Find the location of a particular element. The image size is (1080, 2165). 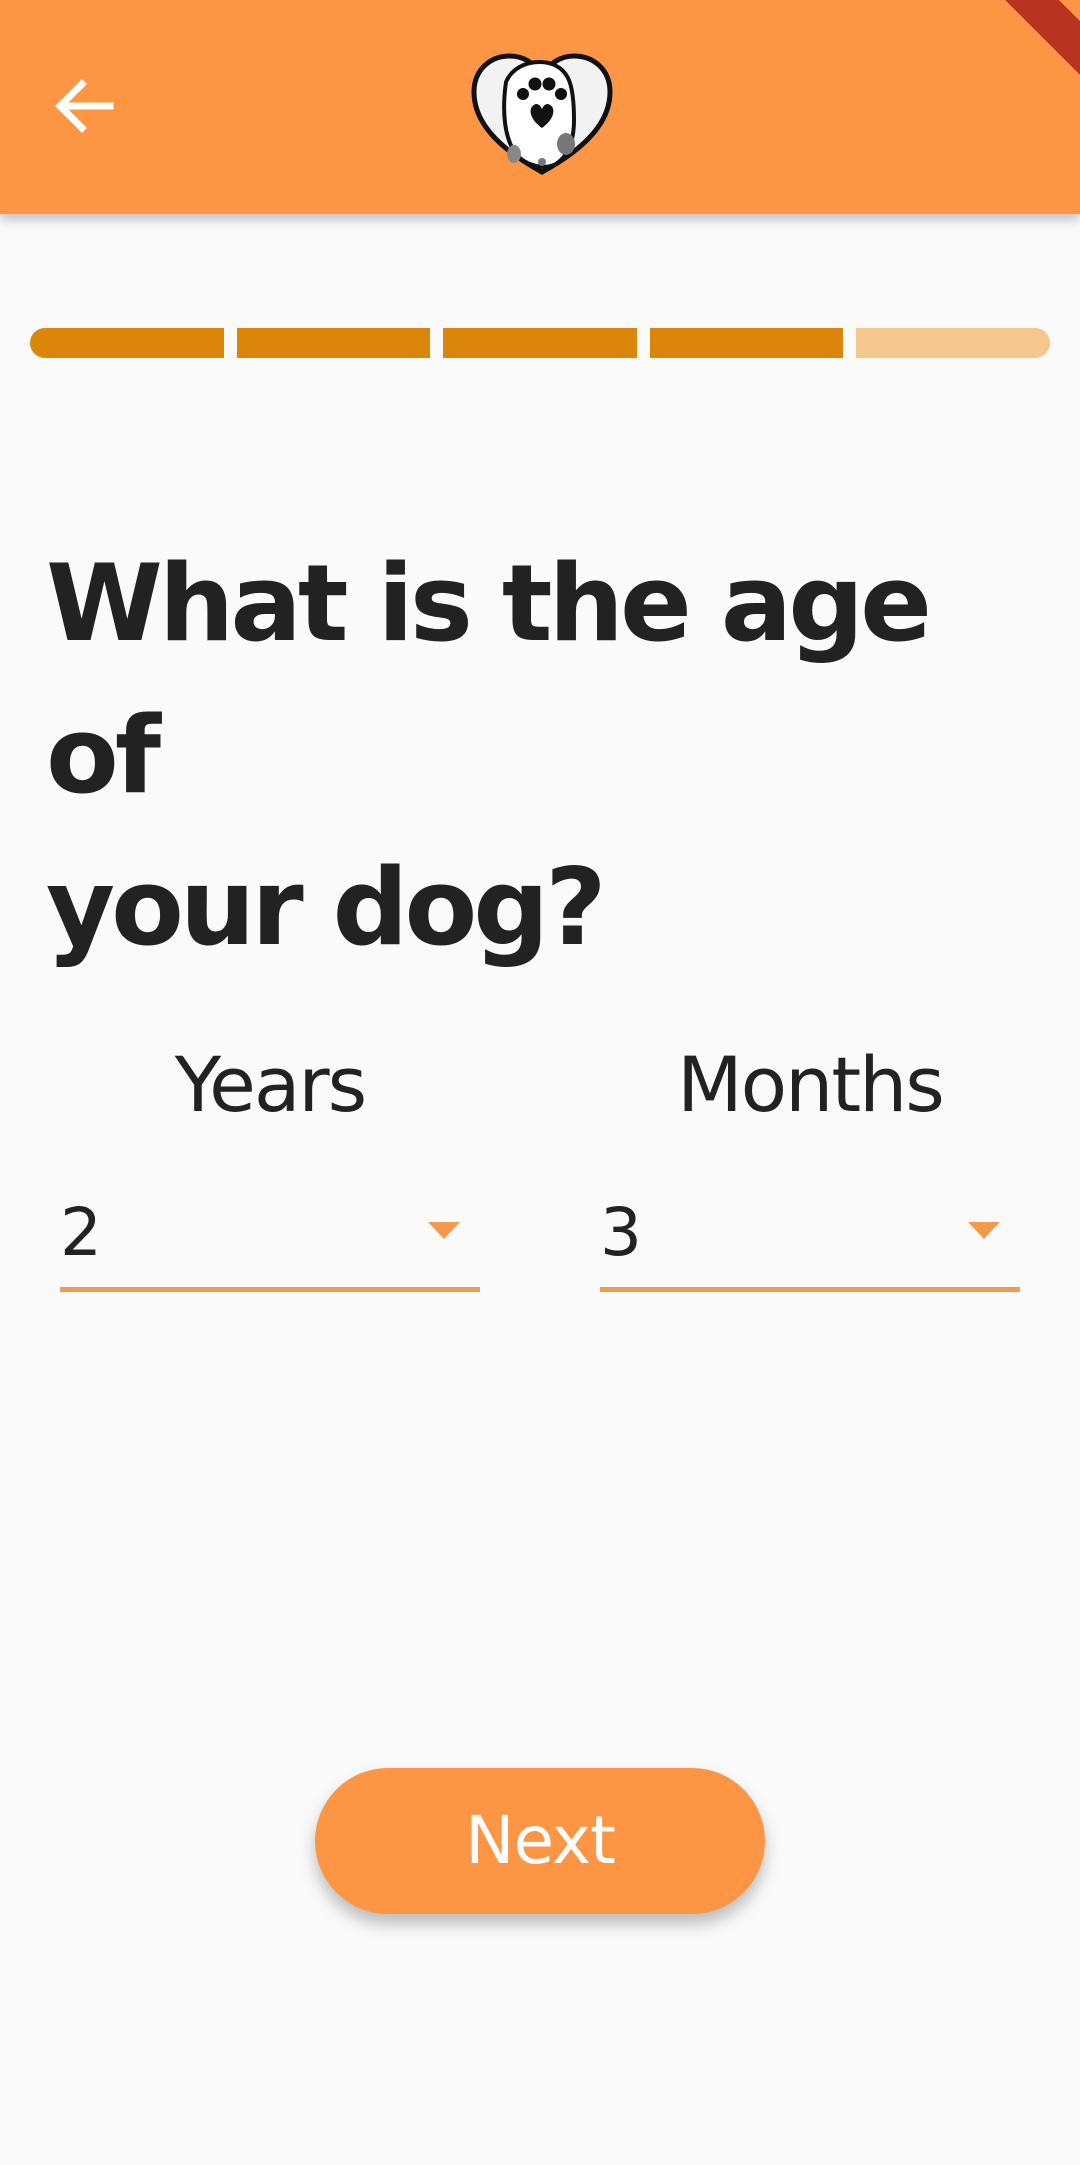

arrow-left-icon is located at coordinates (84, 106).